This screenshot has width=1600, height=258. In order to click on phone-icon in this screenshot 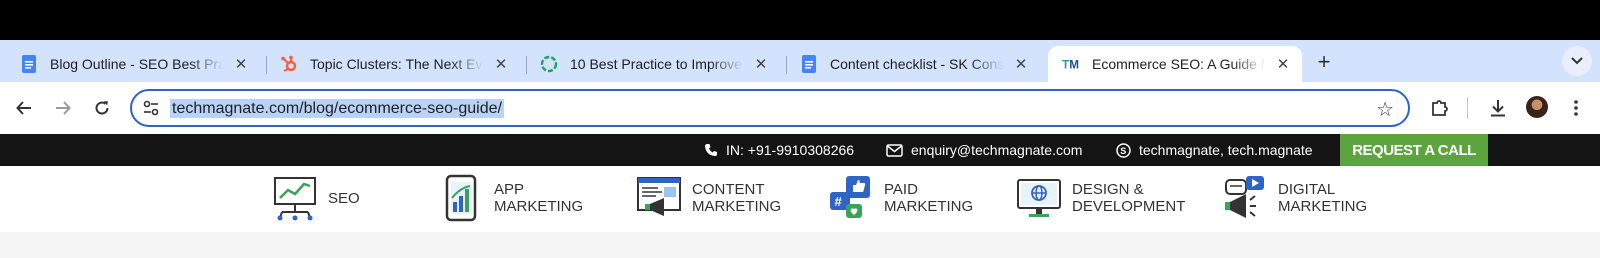, I will do `click(711, 150)`.